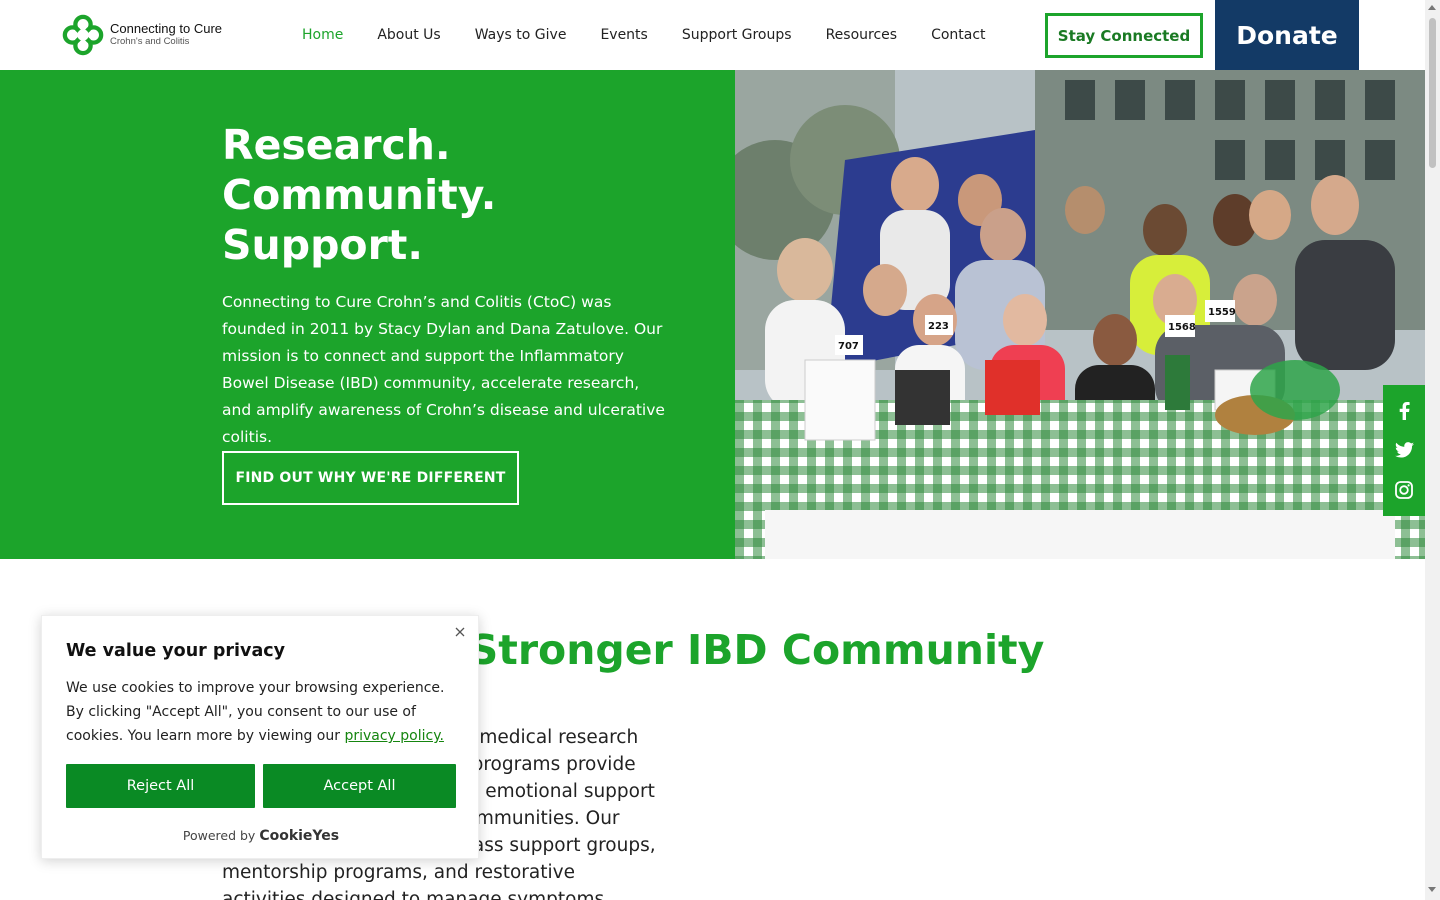 The width and height of the screenshot is (1440, 900). What do you see at coordinates (958, 35) in the screenshot?
I see `nav-item-contact: Contact` at bounding box center [958, 35].